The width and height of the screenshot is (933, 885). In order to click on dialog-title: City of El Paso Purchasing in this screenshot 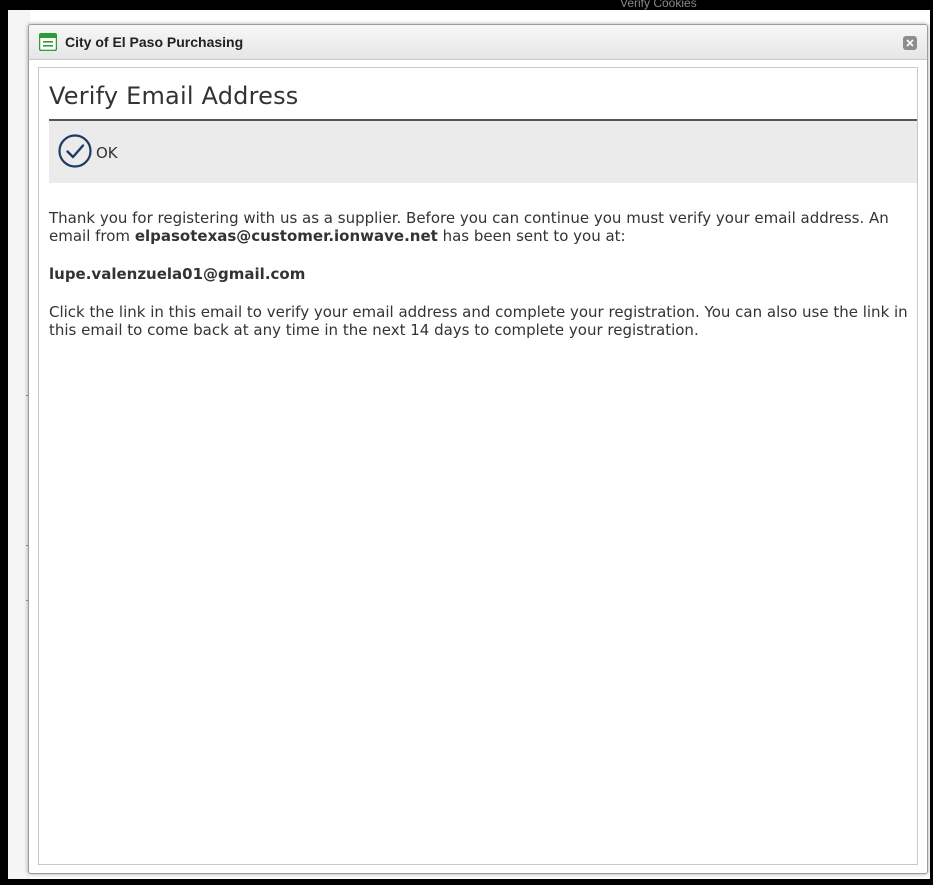, I will do `click(154, 42)`.